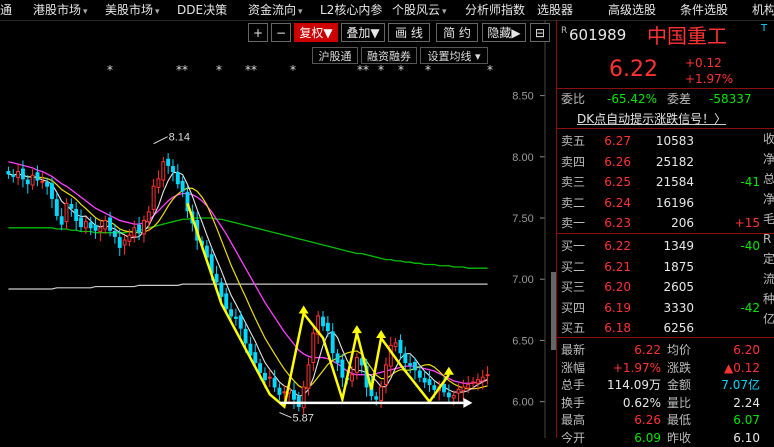 The width and height of the screenshot is (774, 447). Describe the element at coordinates (363, 32) in the screenshot. I see `overlay-dropdown: 叠加▼` at that location.